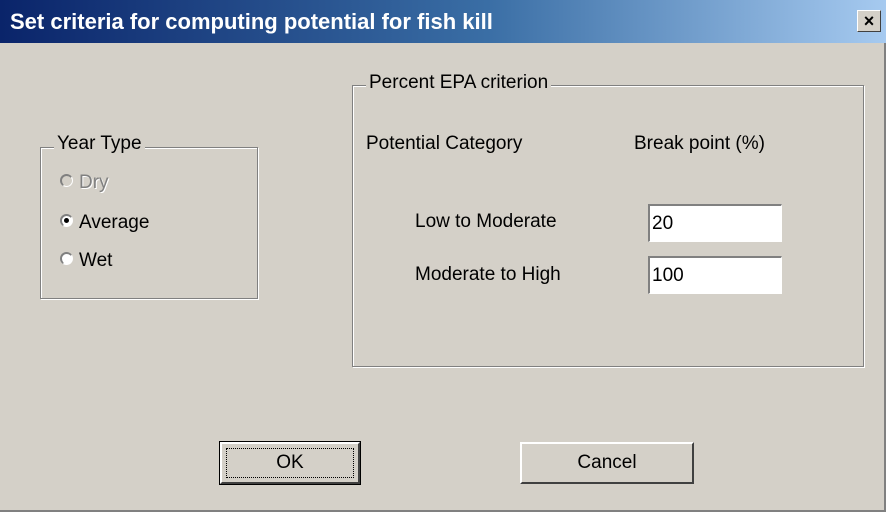 This screenshot has height=512, width=886. What do you see at coordinates (715, 223) in the screenshot?
I see `low-to-moderate-input` at bounding box center [715, 223].